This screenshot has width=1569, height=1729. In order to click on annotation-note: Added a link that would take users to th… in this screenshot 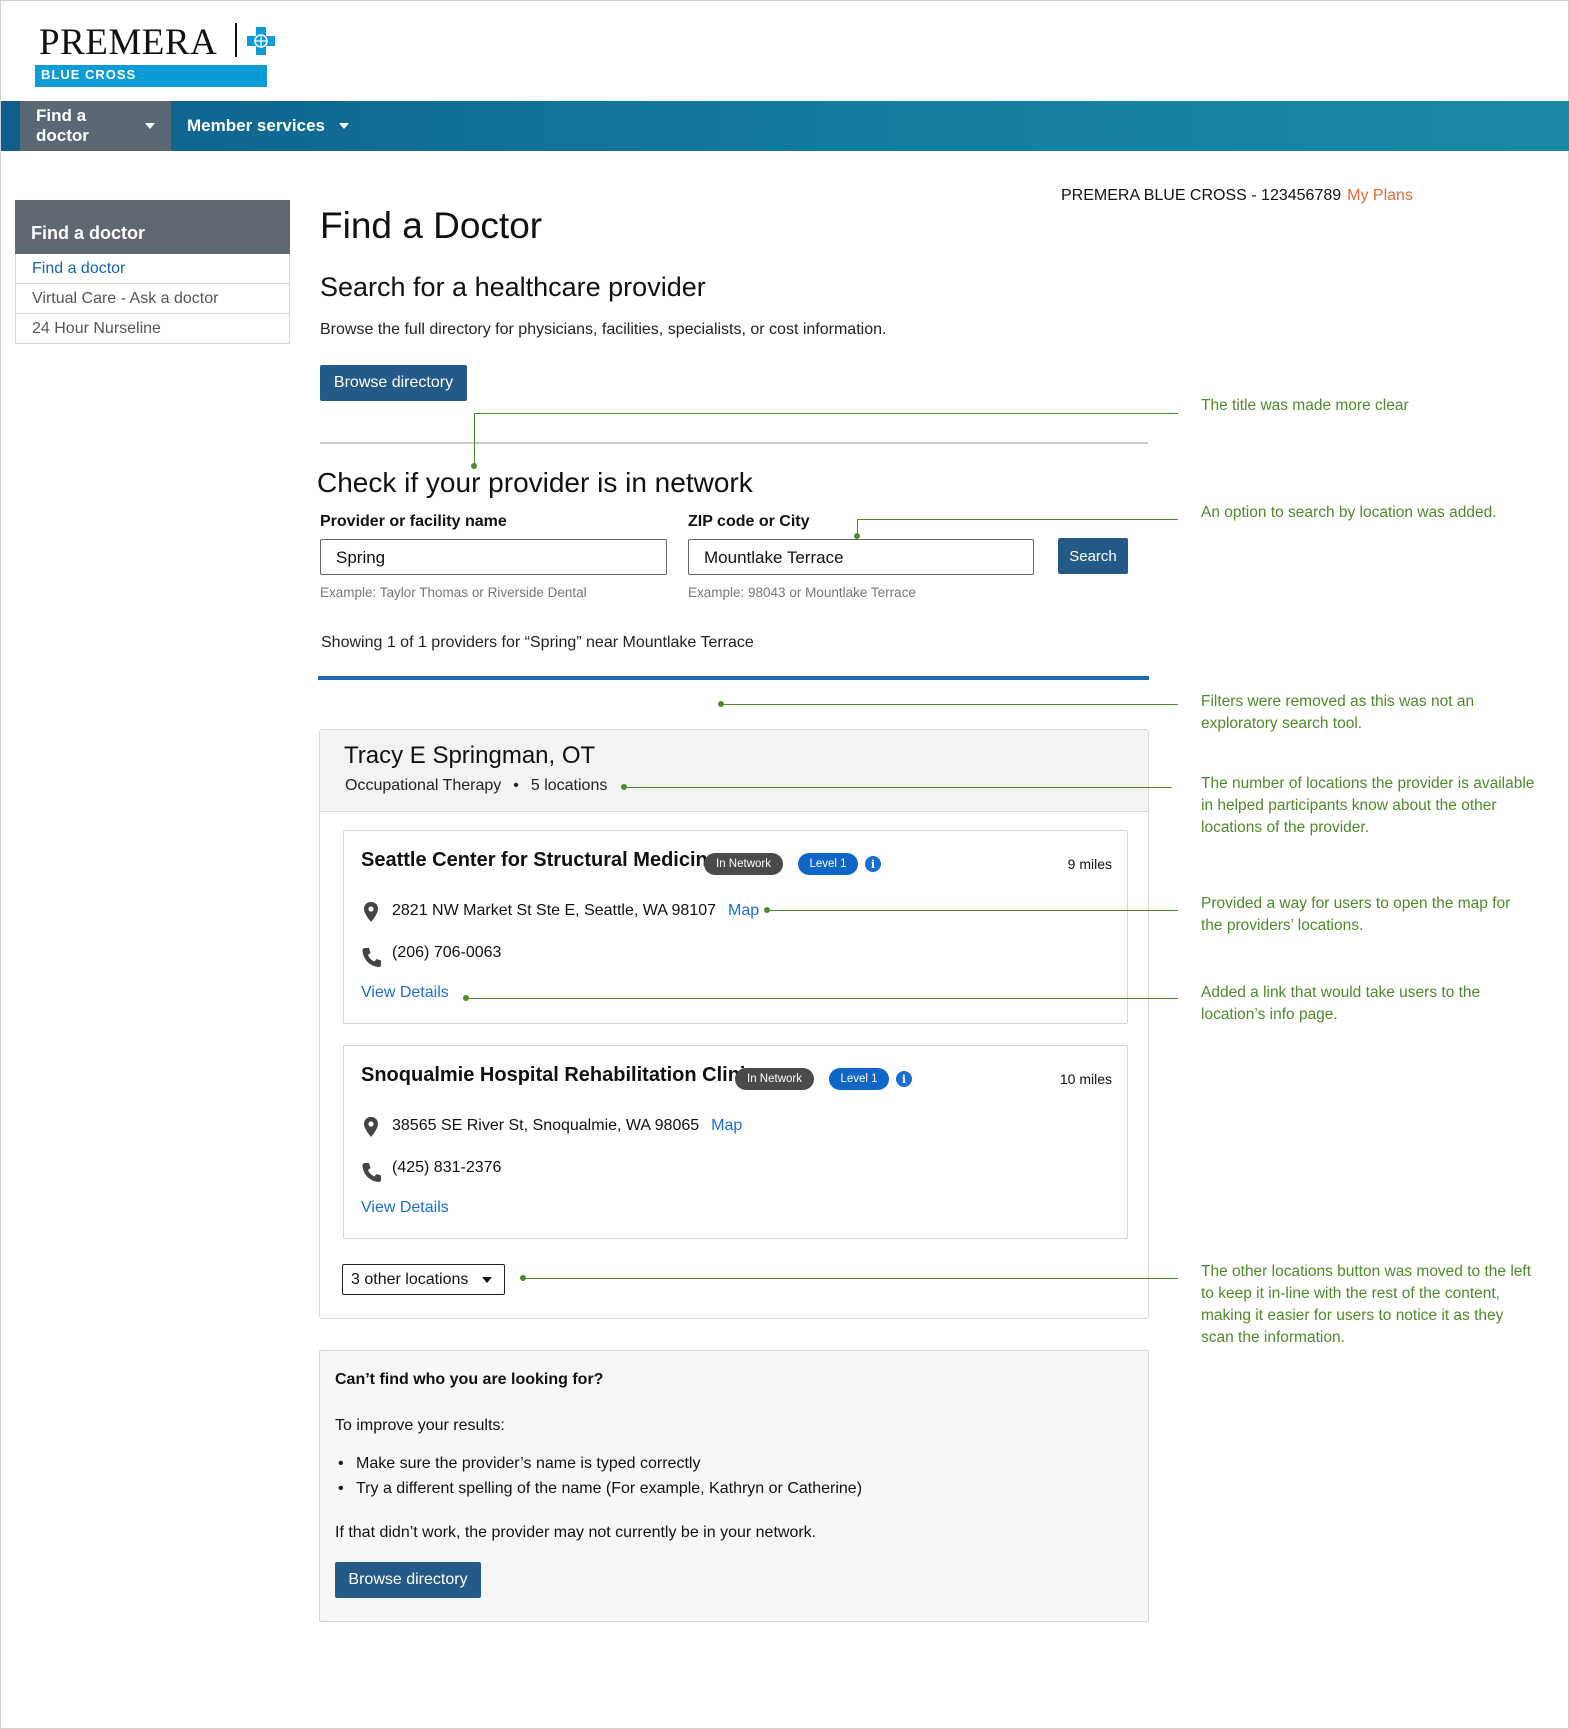, I will do `click(1341, 1003)`.